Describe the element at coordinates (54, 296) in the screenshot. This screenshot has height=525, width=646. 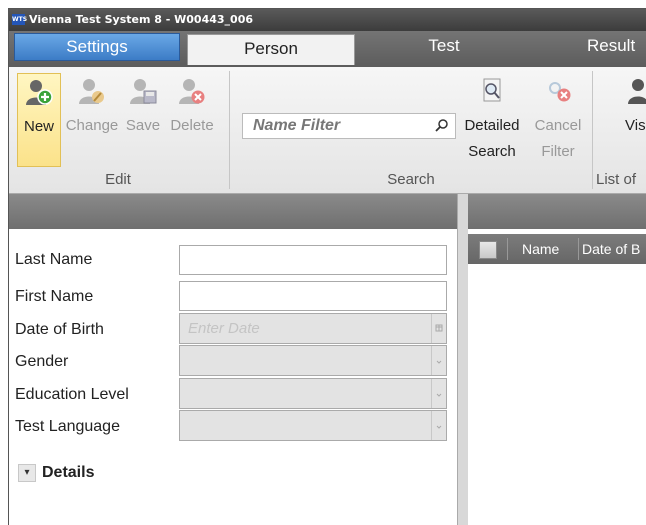
I see `first-name-label: First Name` at that location.